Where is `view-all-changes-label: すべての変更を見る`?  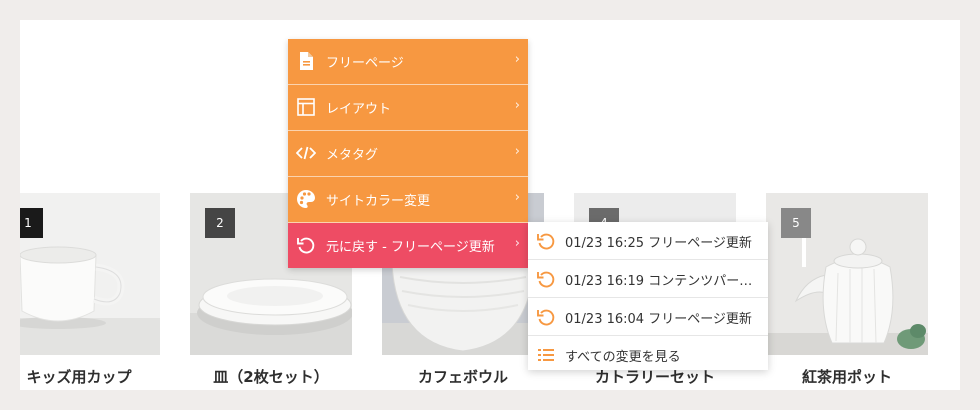 view-all-changes-label: すべての変更を見る is located at coordinates (623, 357).